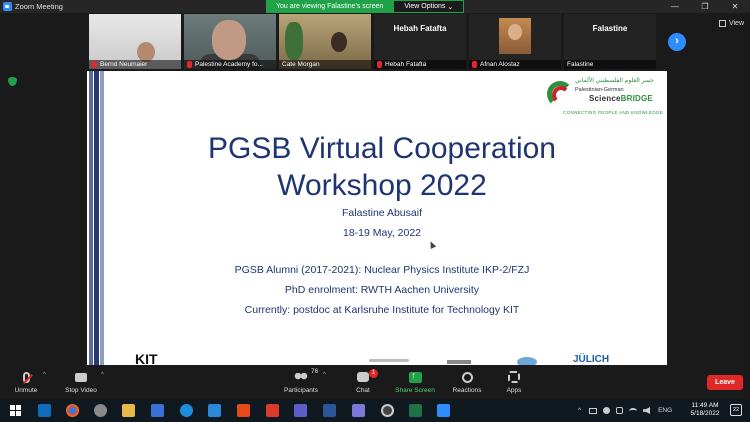 This screenshot has width=750, height=422. Describe the element at coordinates (677, 42) in the screenshot. I see `next-page-button: ›` at that location.